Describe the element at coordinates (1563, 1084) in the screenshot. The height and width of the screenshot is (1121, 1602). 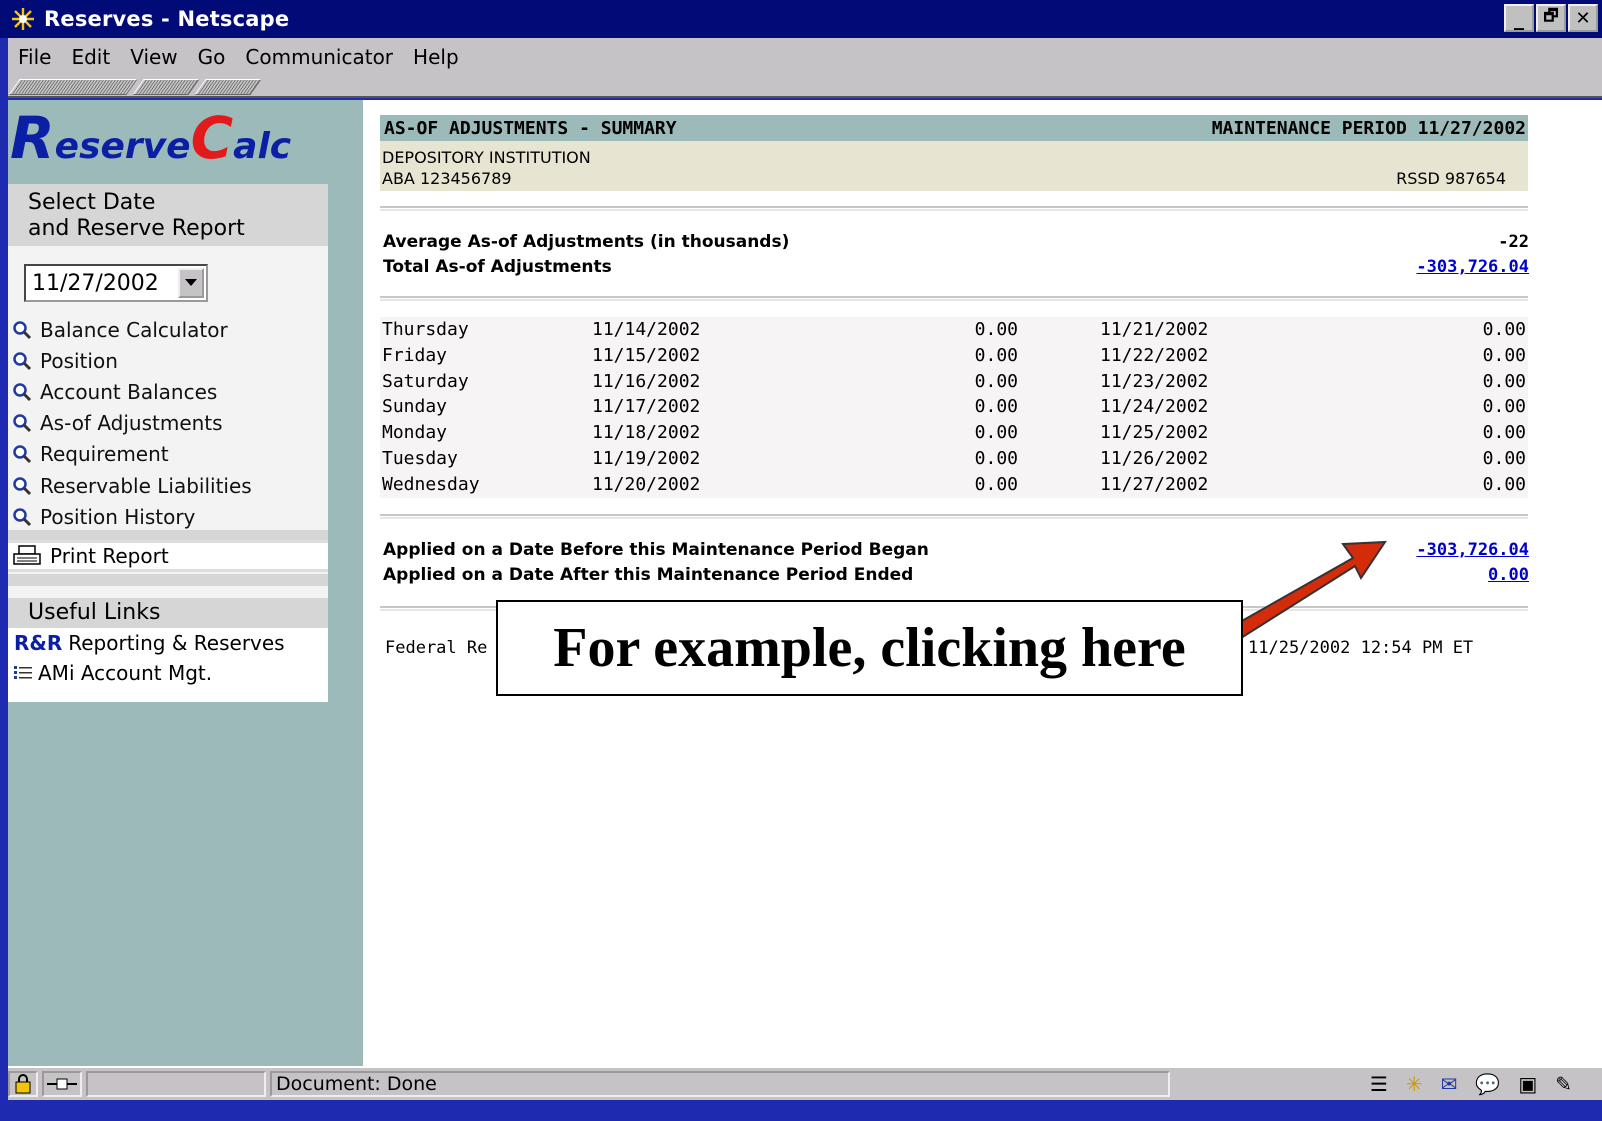
I see `edit-icon: ✎` at that location.